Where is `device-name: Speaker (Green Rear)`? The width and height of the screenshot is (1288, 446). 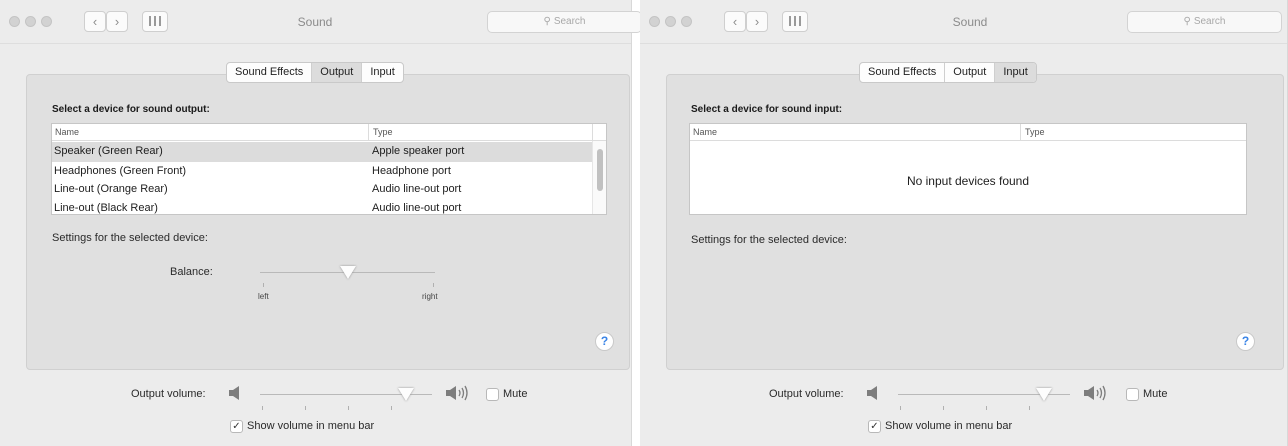
device-name: Speaker (Green Rear) is located at coordinates (108, 151).